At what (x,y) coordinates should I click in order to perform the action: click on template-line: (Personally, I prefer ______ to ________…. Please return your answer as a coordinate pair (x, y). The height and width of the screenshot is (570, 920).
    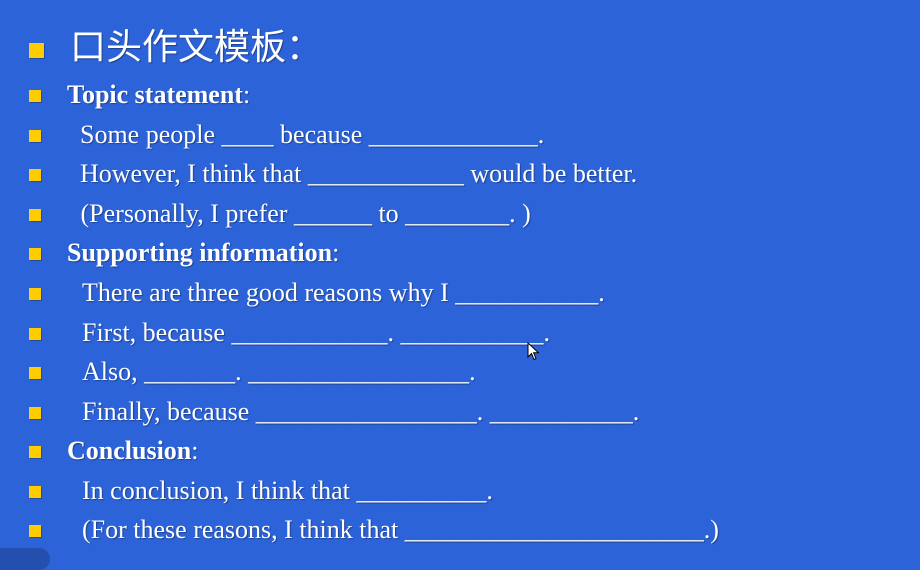
    Looking at the image, I should click on (302, 213).